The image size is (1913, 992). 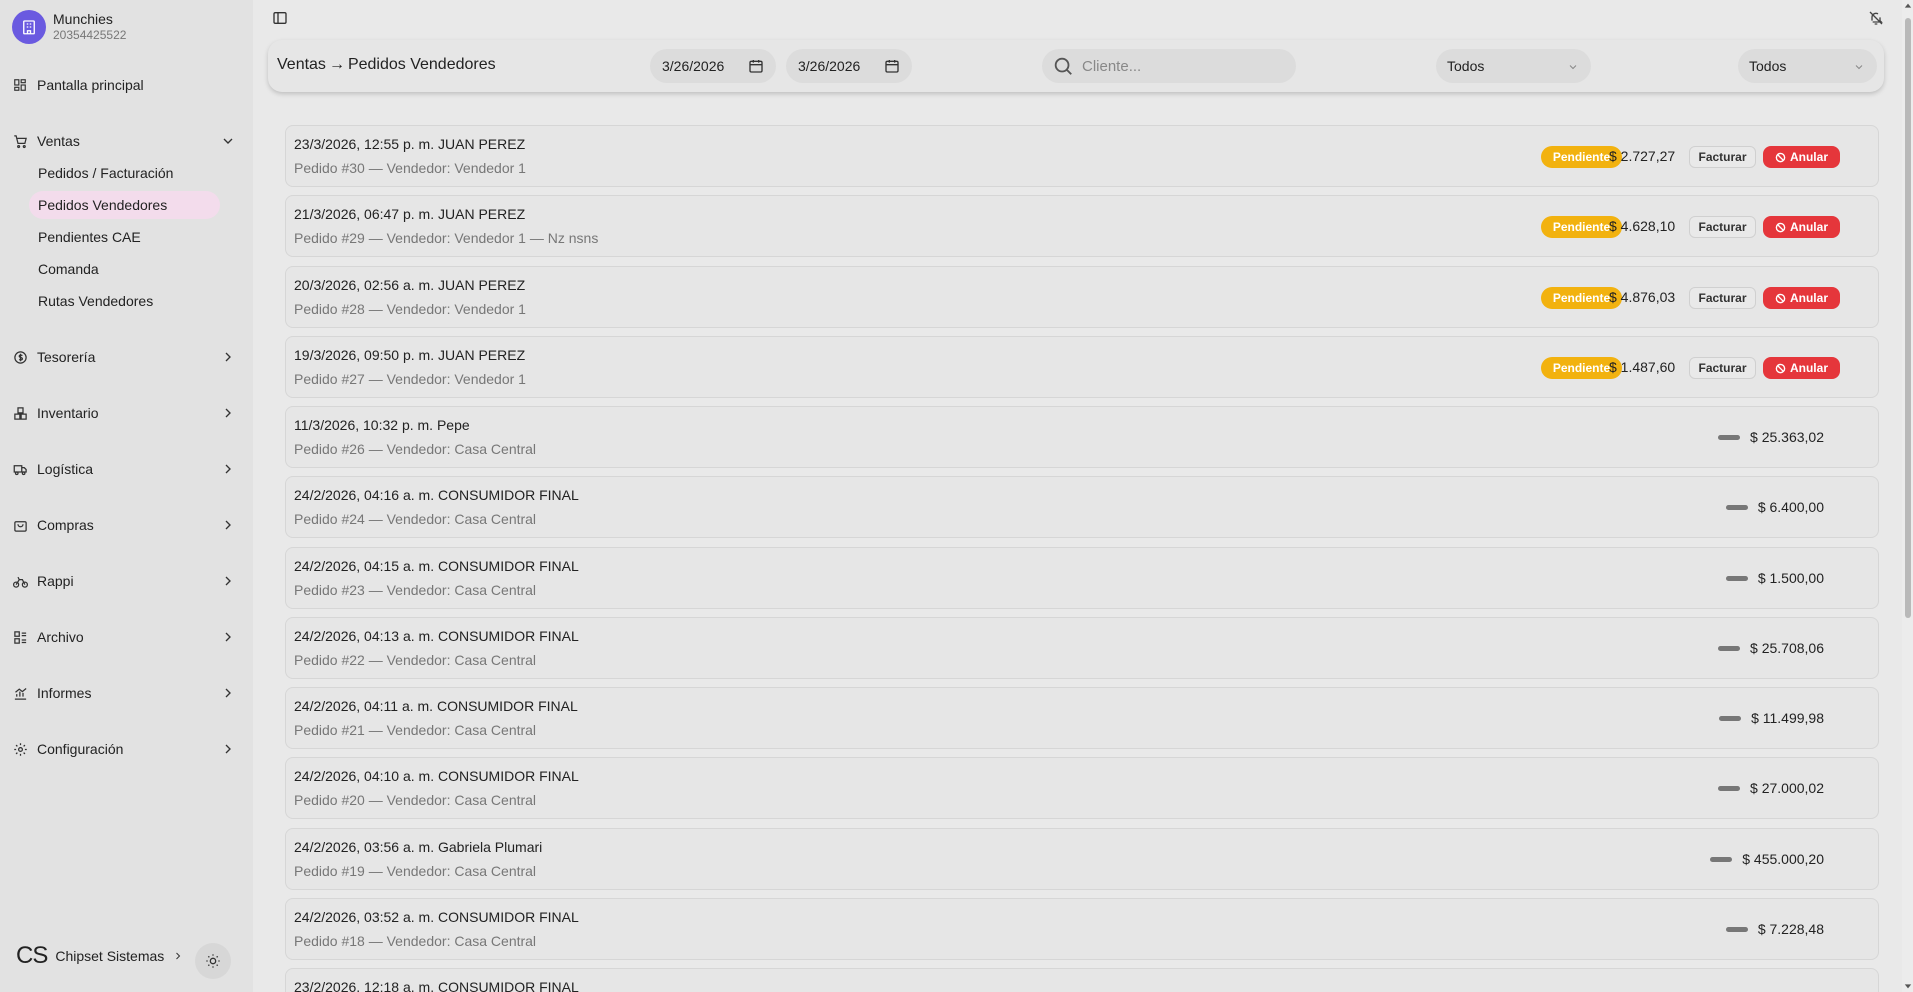 I want to click on date-to-value: 3/26/2026, so click(x=829, y=66).